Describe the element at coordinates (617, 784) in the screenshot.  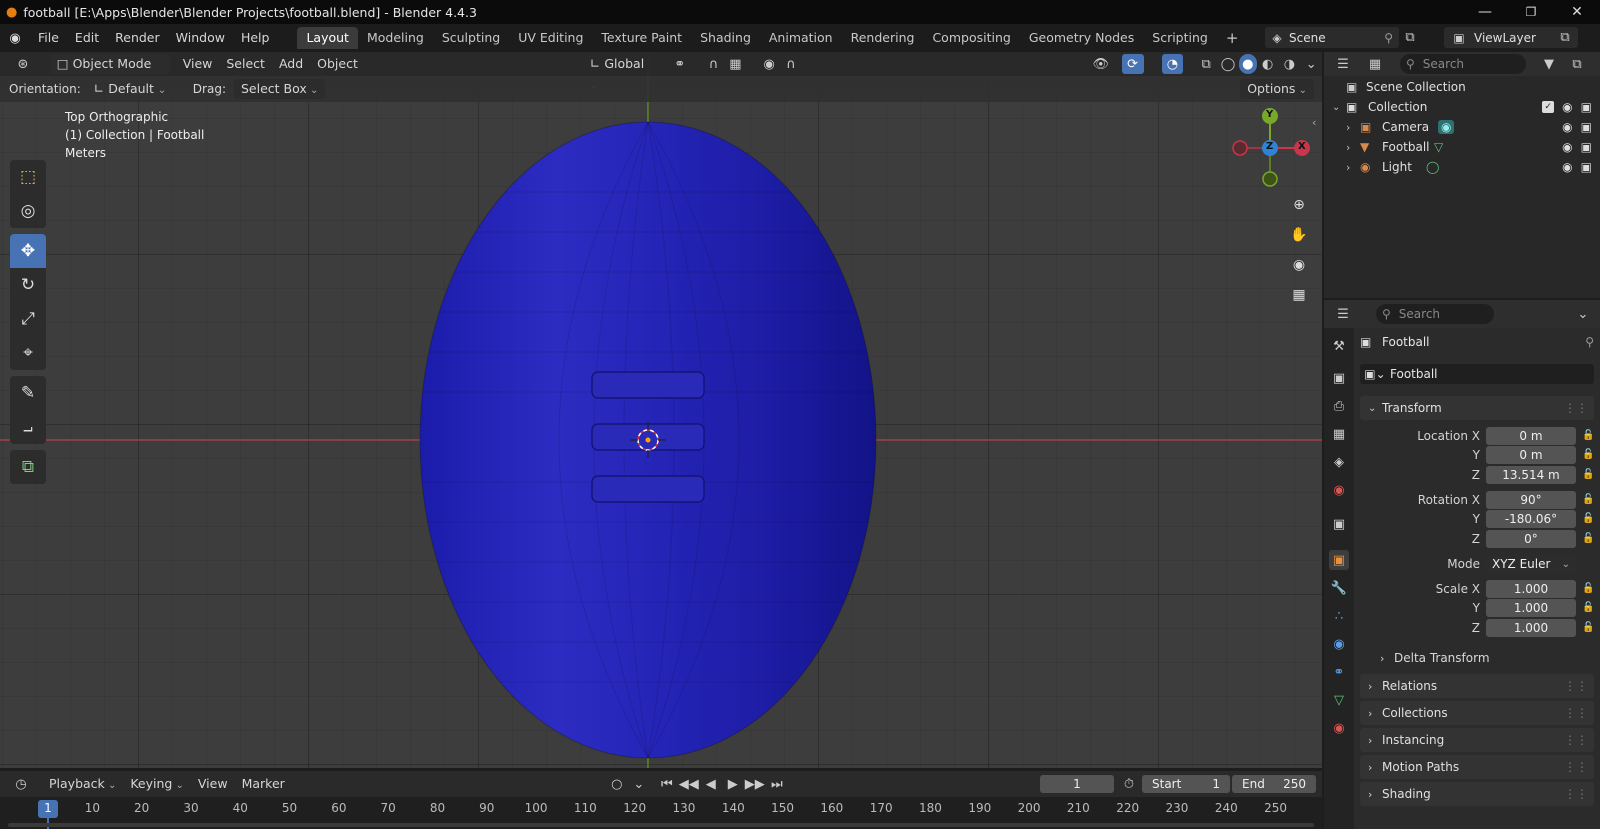
I see `auto-keying-icon: ○` at that location.